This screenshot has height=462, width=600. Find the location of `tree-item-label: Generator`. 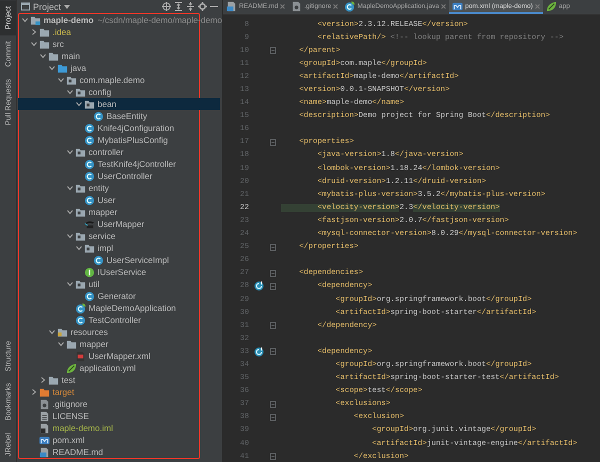

tree-item-label: Generator is located at coordinates (117, 296).